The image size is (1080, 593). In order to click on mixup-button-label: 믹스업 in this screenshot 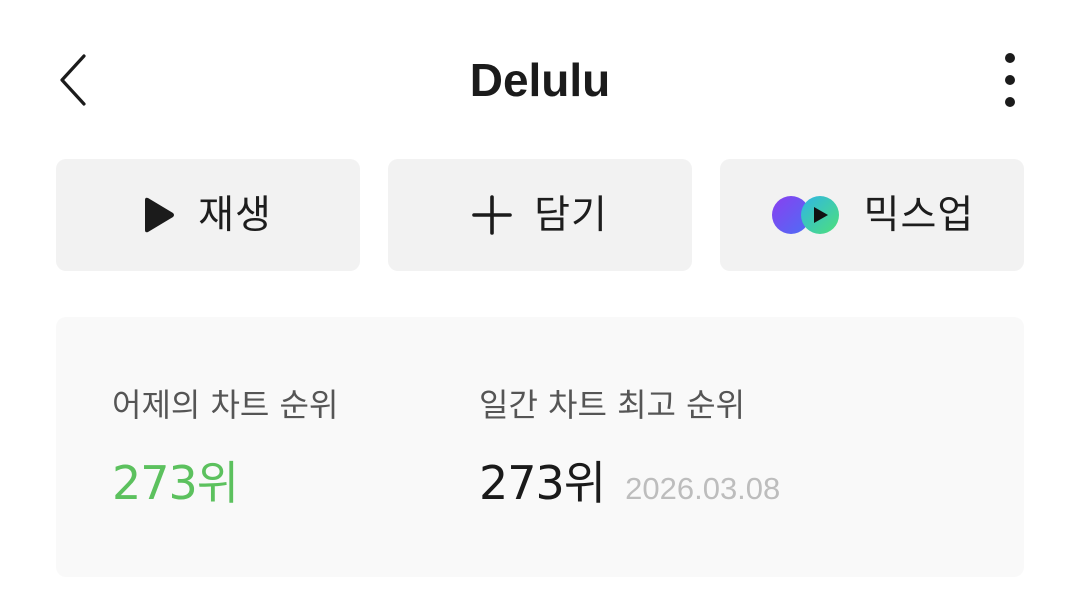, I will do `click(919, 215)`.